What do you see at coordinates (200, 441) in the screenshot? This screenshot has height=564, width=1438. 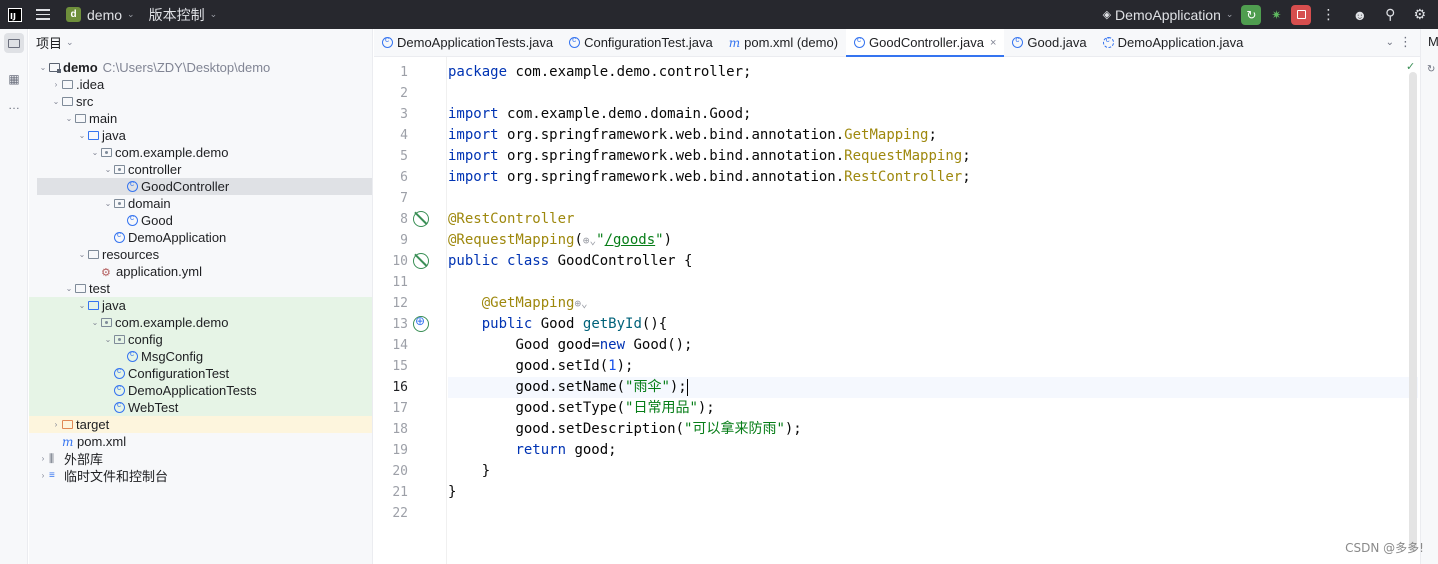 I see `tree-item: m pom.xml` at bounding box center [200, 441].